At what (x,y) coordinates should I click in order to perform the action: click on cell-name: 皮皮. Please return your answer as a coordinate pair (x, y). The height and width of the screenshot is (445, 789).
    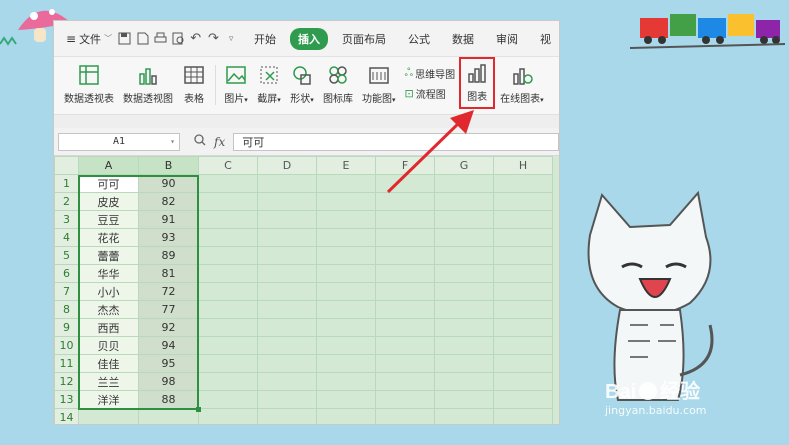
    Looking at the image, I should click on (108, 201).